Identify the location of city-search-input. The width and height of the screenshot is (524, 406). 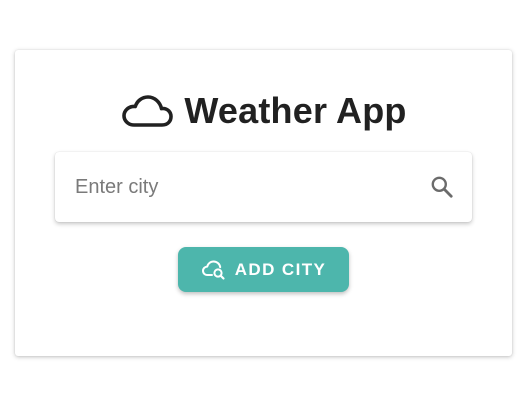
(241, 187).